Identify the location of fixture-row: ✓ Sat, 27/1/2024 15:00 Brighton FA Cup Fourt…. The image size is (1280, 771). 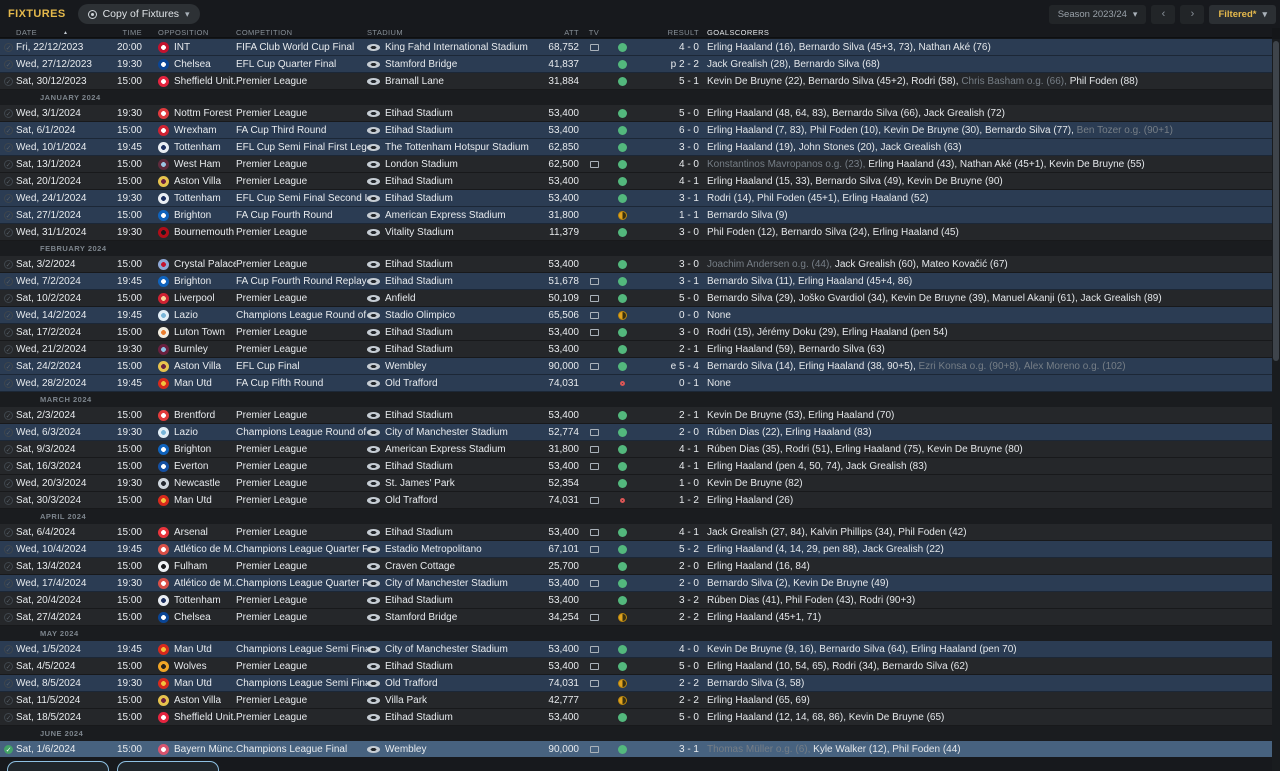
(636, 215).